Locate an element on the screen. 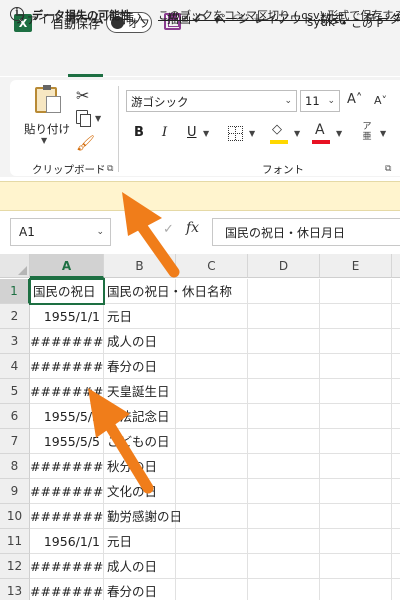 This screenshot has height=600, width=400. cell-b10: 勤労感謝の日 is located at coordinates (143, 516).